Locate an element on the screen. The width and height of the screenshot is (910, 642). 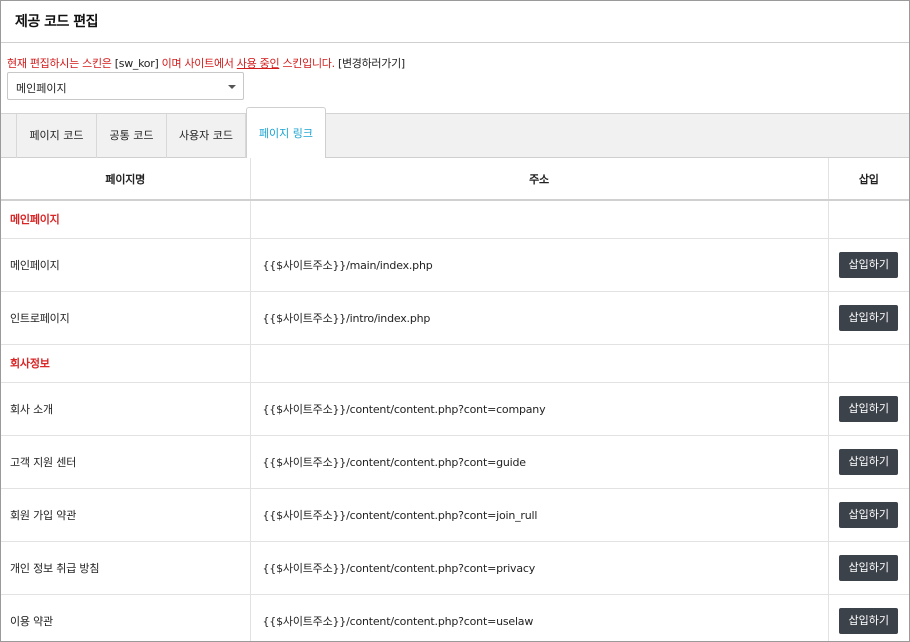
page-name-cell: 회사 소개 is located at coordinates (126, 409).